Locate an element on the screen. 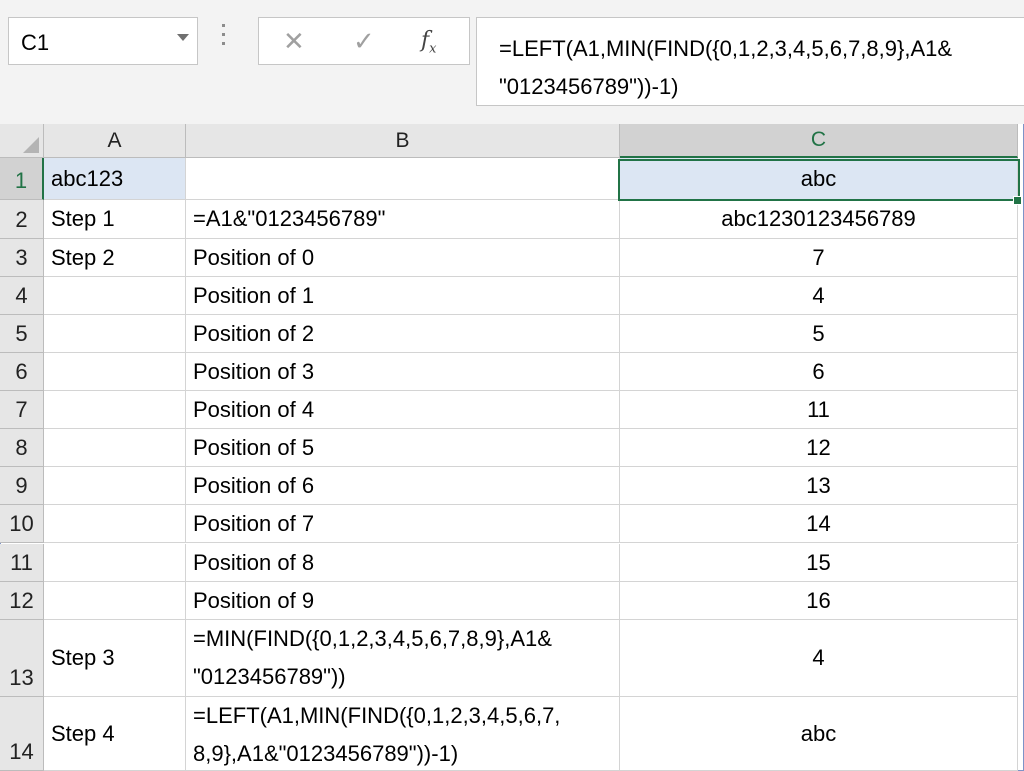 This screenshot has width=1024, height=771. cell-b6: Position of 3 is located at coordinates (403, 372).